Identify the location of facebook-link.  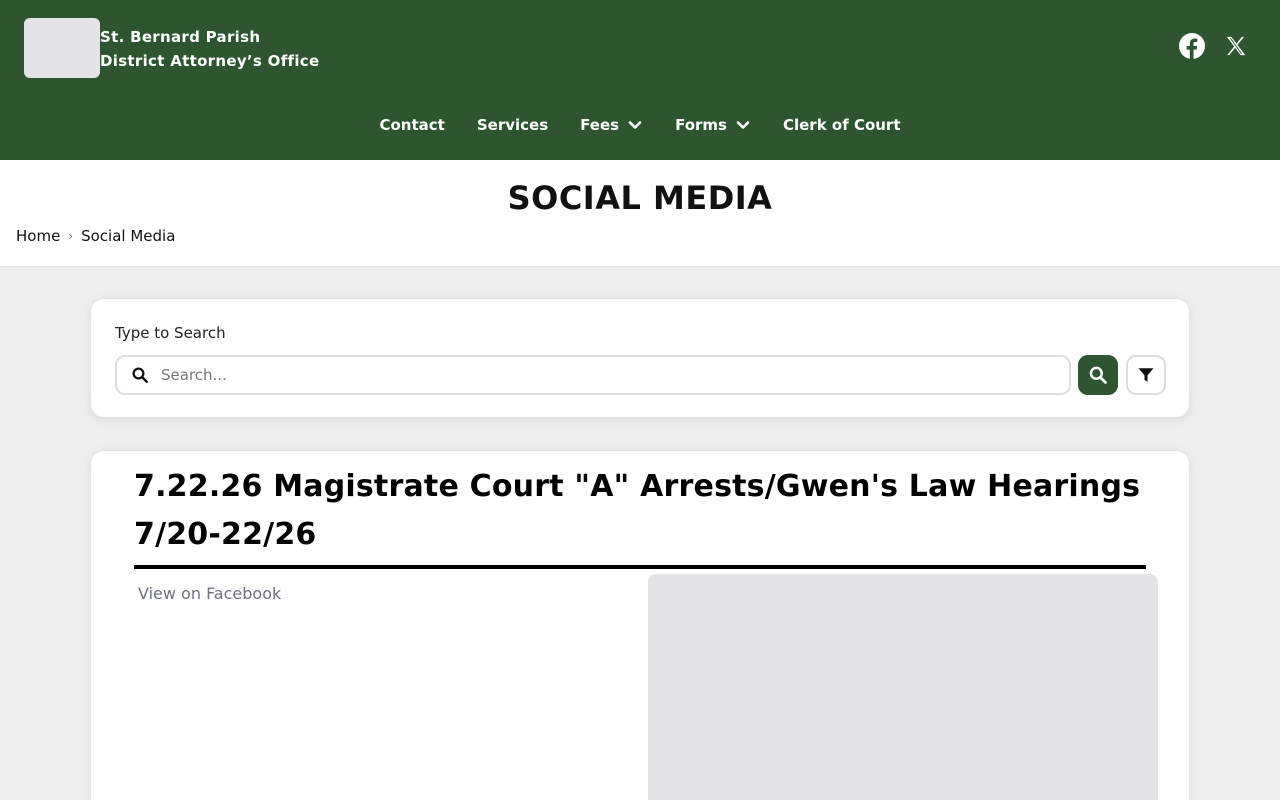
(1192, 46).